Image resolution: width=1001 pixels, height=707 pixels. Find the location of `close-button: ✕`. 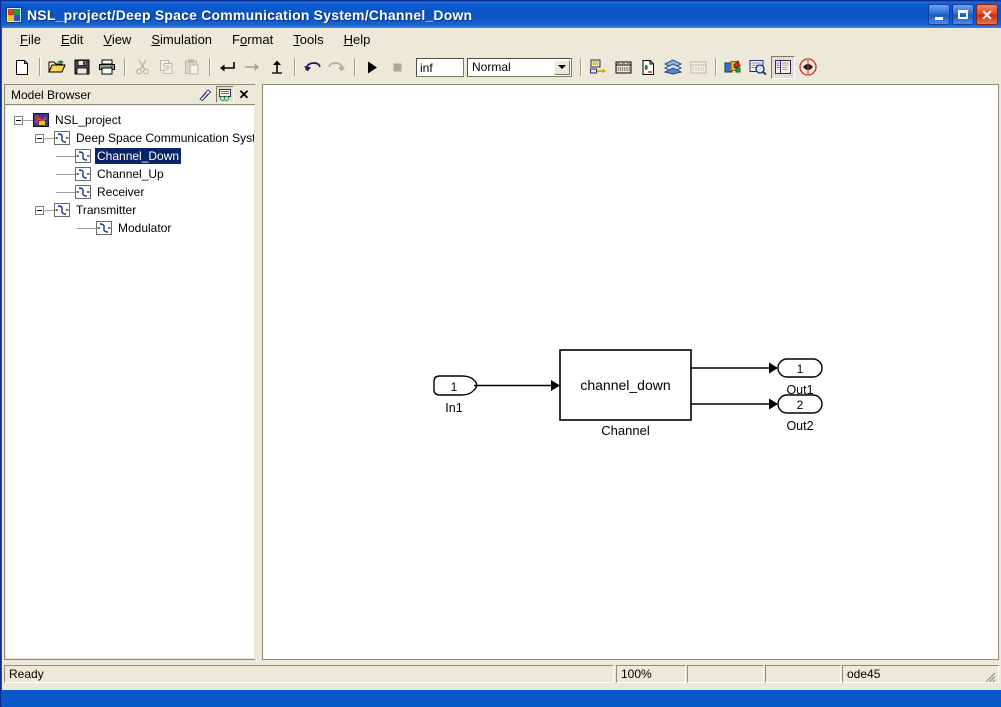

close-button: ✕ is located at coordinates (987, 14).